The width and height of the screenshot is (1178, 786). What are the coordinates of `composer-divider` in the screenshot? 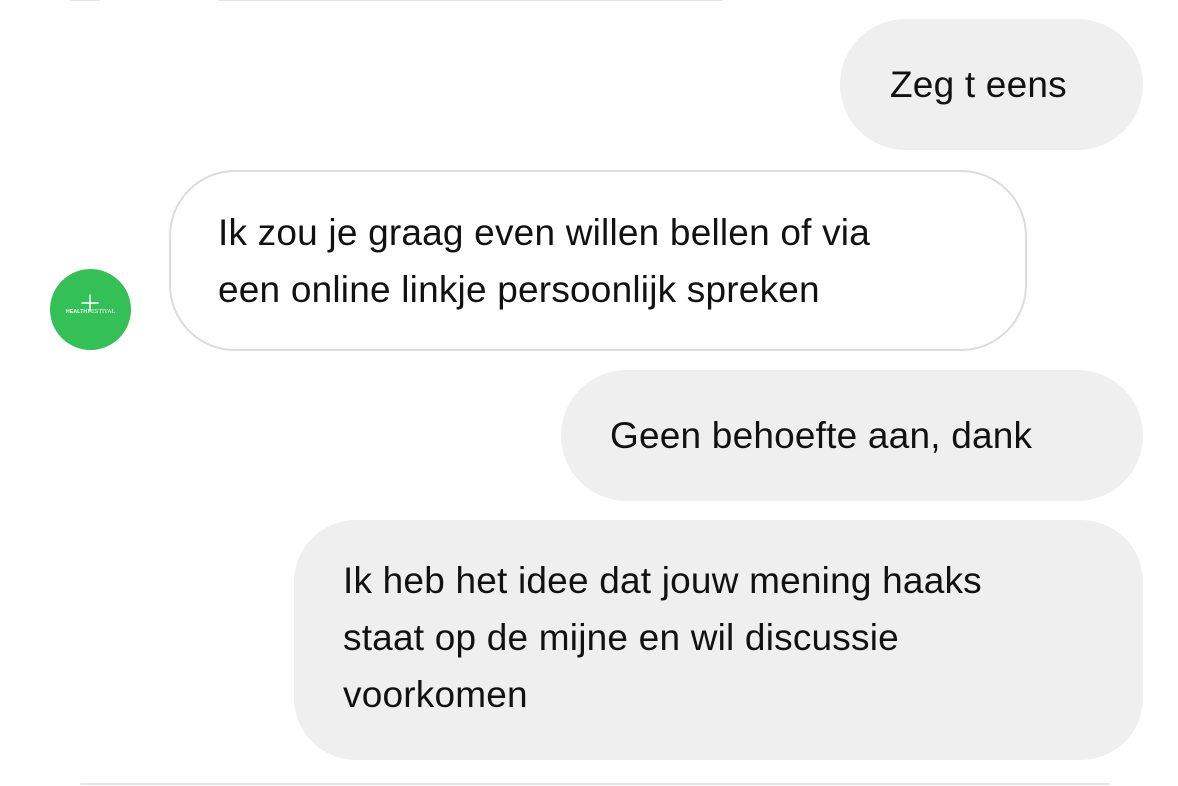 It's located at (595, 784).